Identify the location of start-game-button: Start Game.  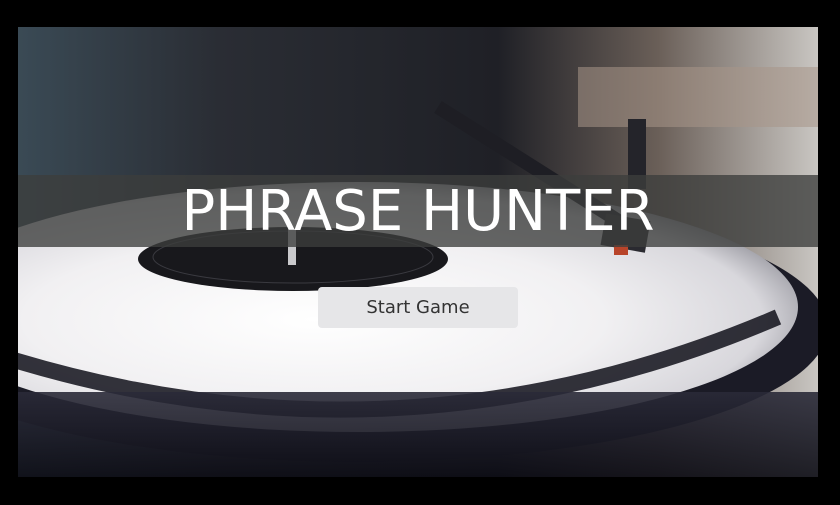
(418, 307).